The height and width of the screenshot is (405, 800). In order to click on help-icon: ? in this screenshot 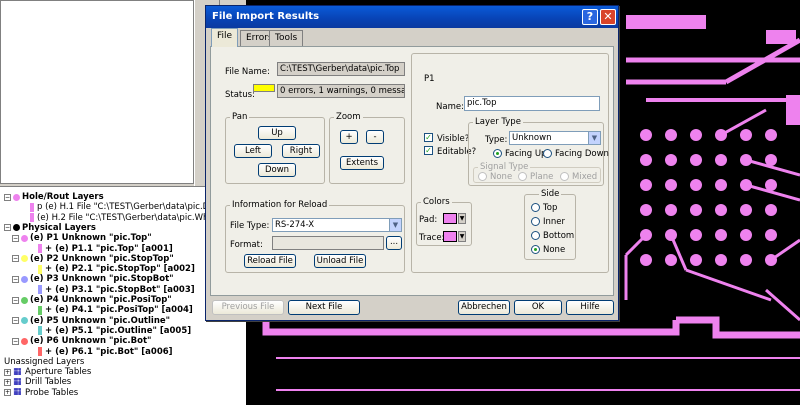, I will do `click(590, 17)`.